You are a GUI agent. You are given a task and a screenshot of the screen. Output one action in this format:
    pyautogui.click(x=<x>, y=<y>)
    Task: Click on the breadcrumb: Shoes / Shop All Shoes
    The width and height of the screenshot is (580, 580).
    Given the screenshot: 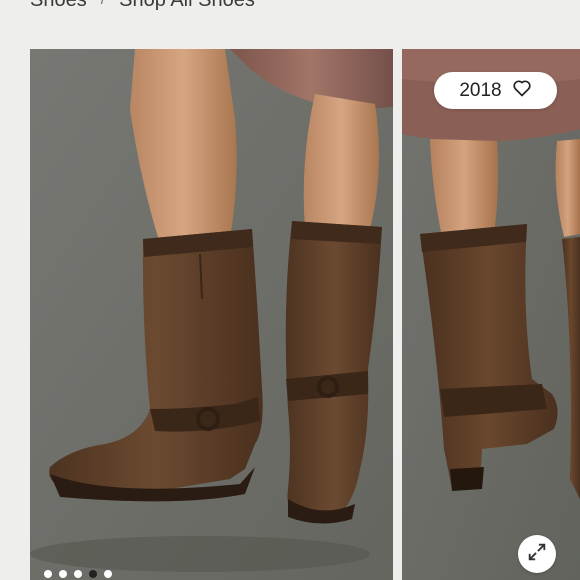 What is the action you would take?
    pyautogui.click(x=142, y=6)
    